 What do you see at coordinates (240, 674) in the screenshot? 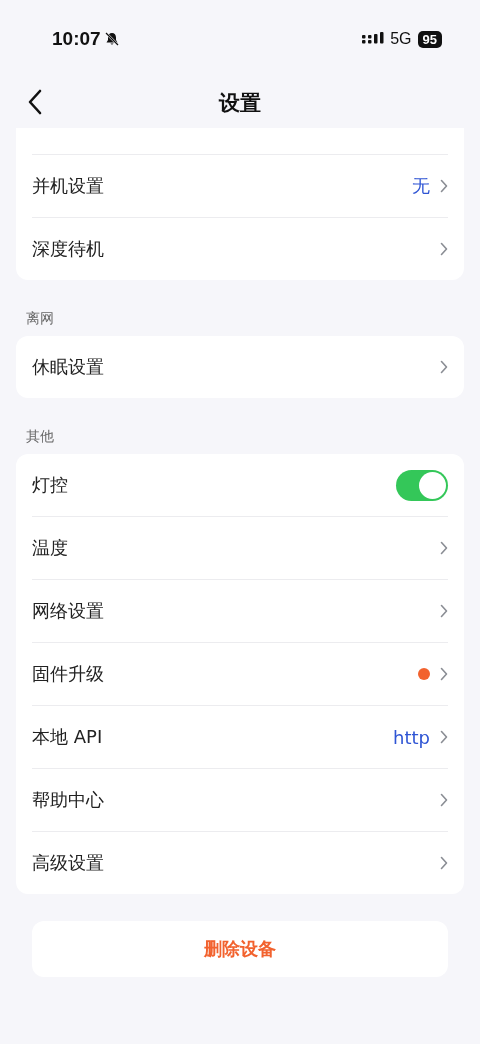
I see `settings-row: 固件升级` at bounding box center [240, 674].